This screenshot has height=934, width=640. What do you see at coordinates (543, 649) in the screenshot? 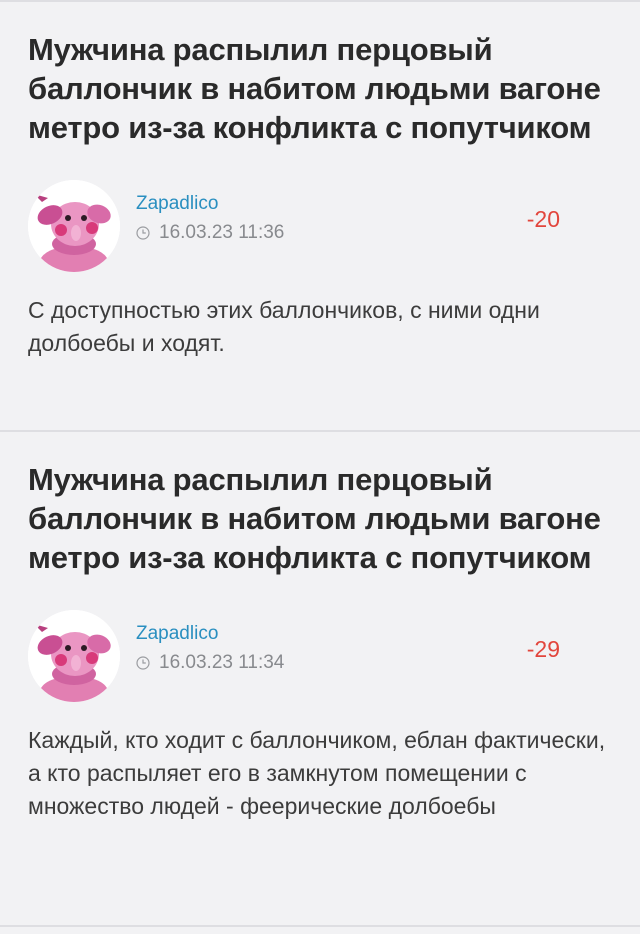
I see `comment-score: -29` at bounding box center [543, 649].